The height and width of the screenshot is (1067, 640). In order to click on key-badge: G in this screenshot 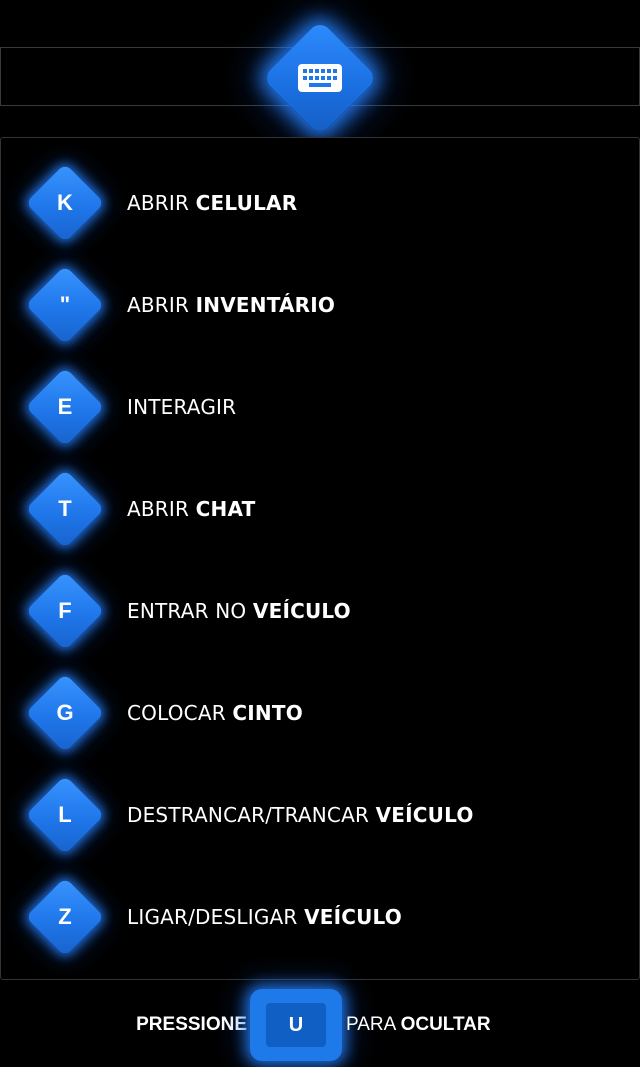, I will do `click(65, 713)`.